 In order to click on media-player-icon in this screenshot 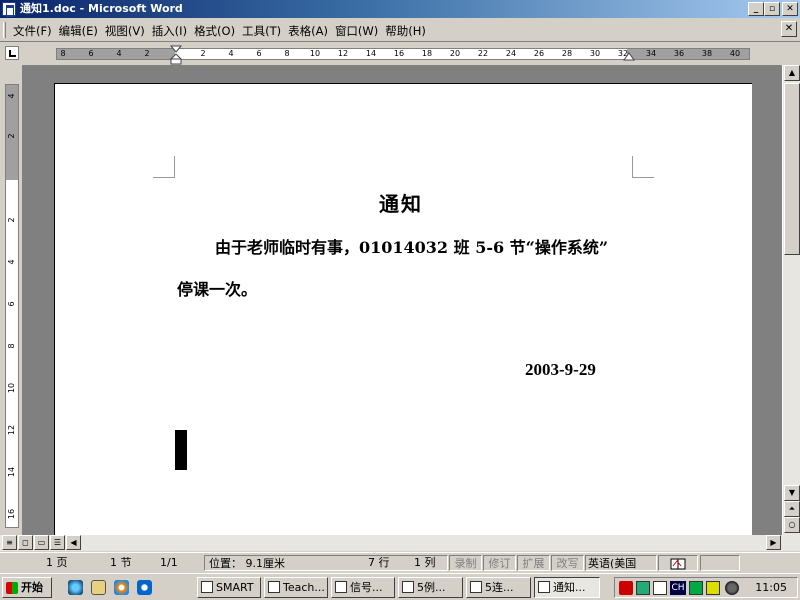, I will do `click(121, 587)`.